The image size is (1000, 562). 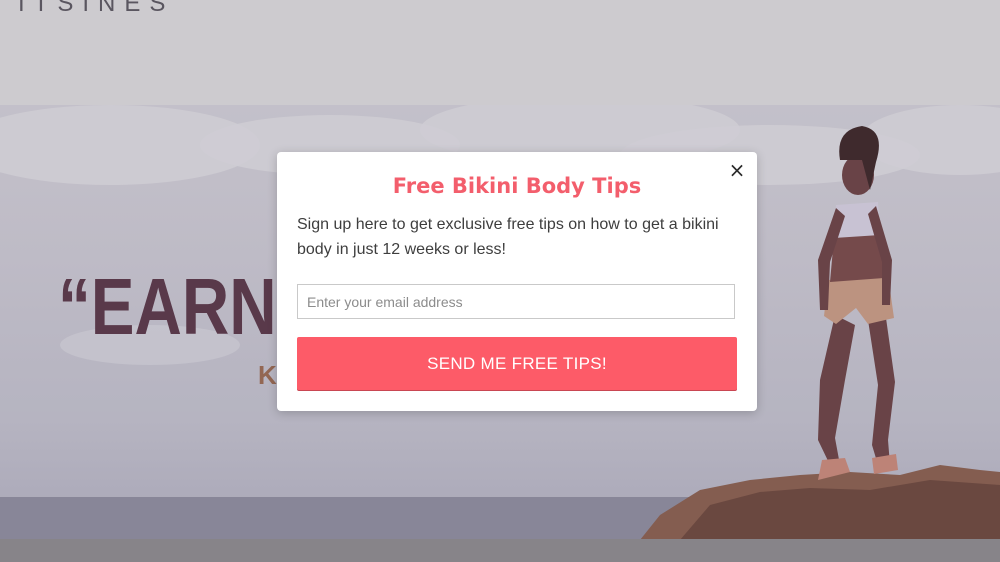 I want to click on email-input, so click(x=516, y=301).